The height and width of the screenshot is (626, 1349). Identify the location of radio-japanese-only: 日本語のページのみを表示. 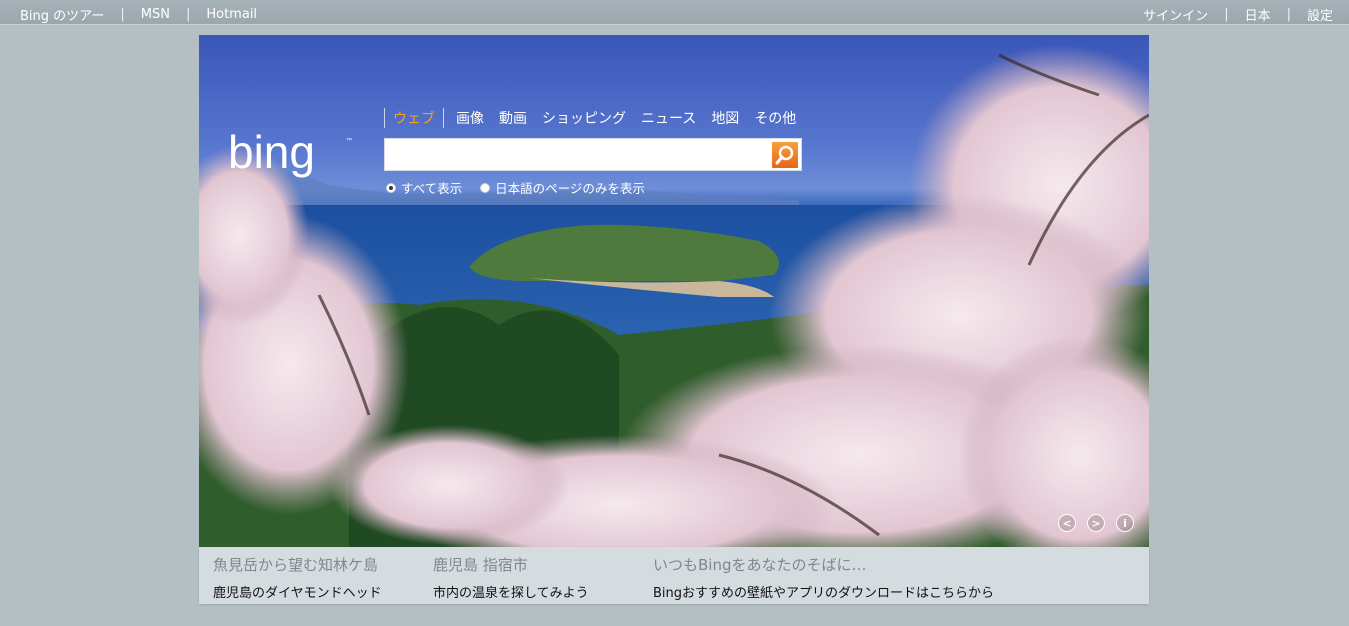
(562, 187).